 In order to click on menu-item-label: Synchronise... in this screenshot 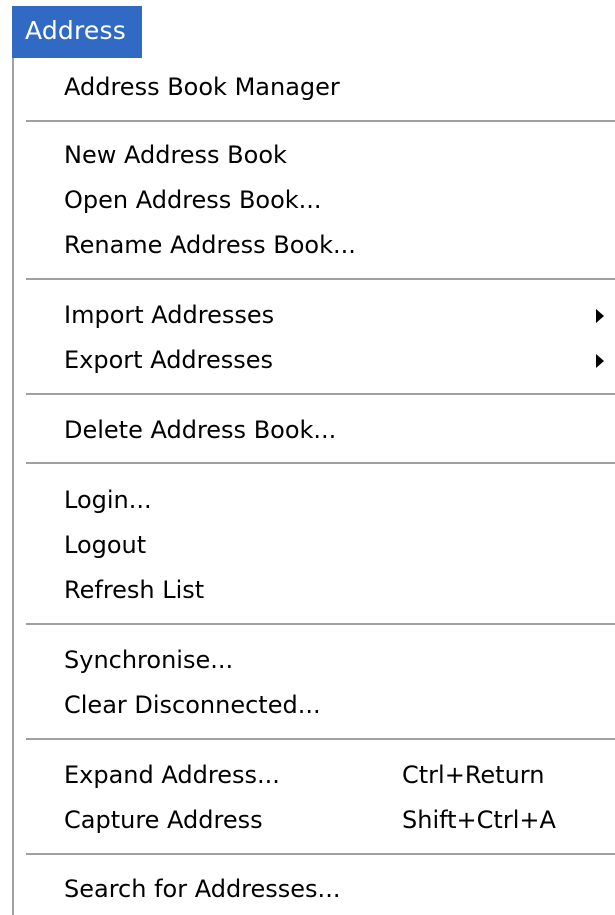, I will do `click(149, 660)`.